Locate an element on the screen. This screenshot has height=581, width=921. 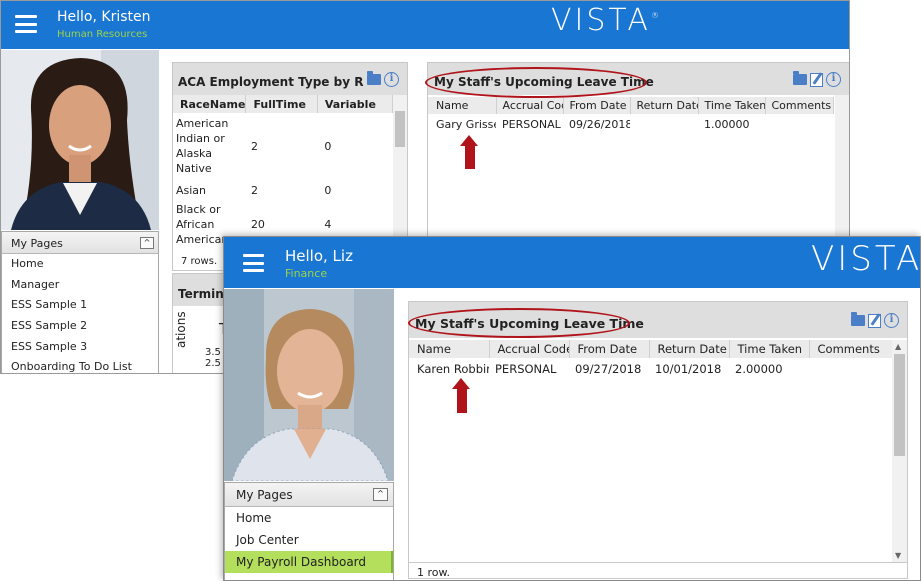
column-header-racename: RaceName is located at coordinates (210, 104).